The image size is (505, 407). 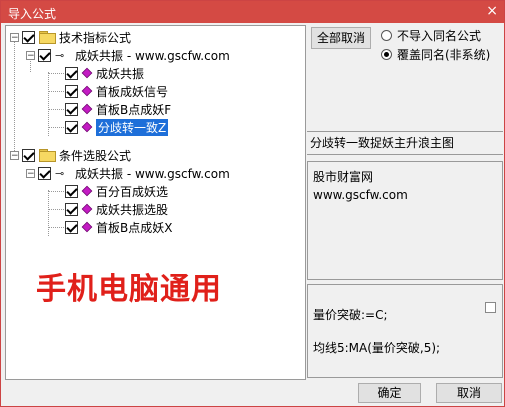 What do you see at coordinates (341, 38) in the screenshot?
I see `cancel-all-button: 全部取消` at bounding box center [341, 38].